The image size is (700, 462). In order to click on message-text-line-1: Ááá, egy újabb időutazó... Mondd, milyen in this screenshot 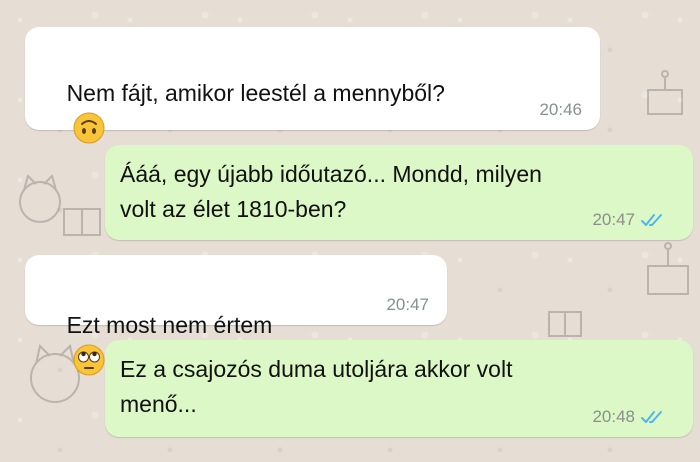, I will do `click(331, 174)`.